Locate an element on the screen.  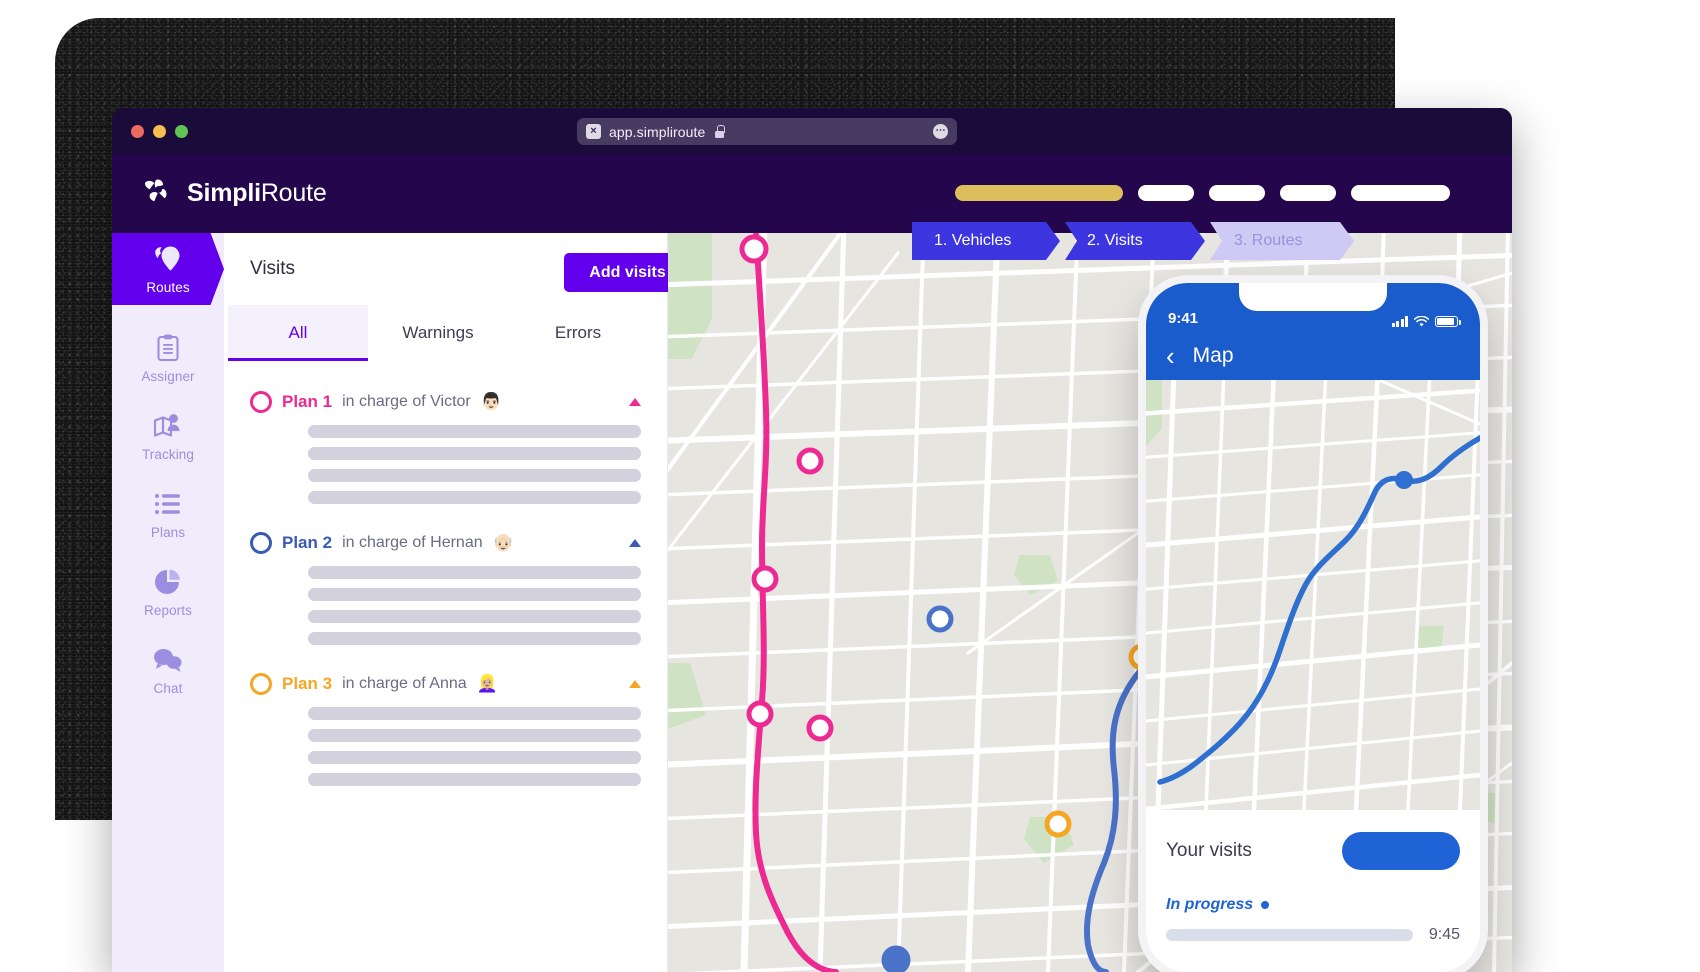
phone-progress-time: 9:45 is located at coordinates (1444, 934).